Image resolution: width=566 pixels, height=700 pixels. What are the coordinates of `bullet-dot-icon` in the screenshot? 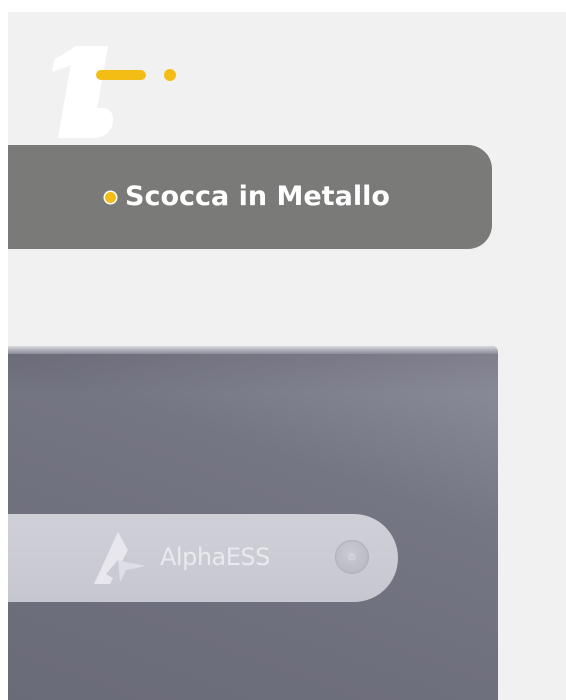 It's located at (110, 197).